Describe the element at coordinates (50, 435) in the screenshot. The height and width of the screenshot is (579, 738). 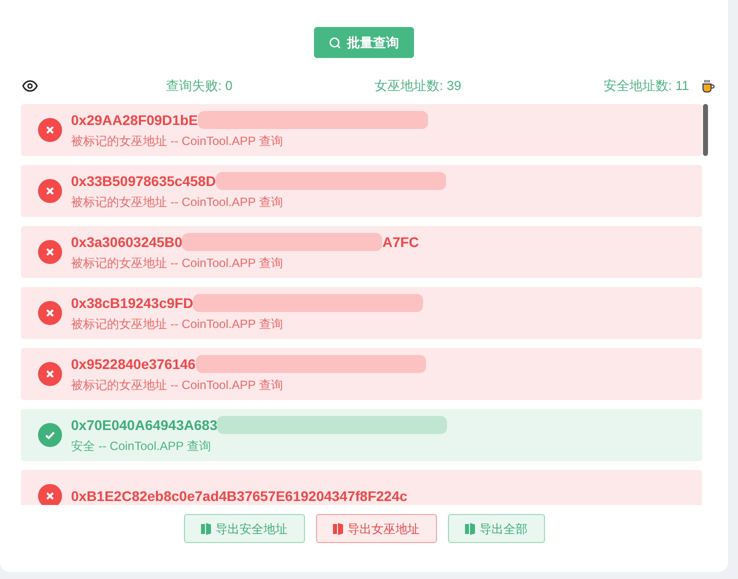
I see `check-icon` at that location.